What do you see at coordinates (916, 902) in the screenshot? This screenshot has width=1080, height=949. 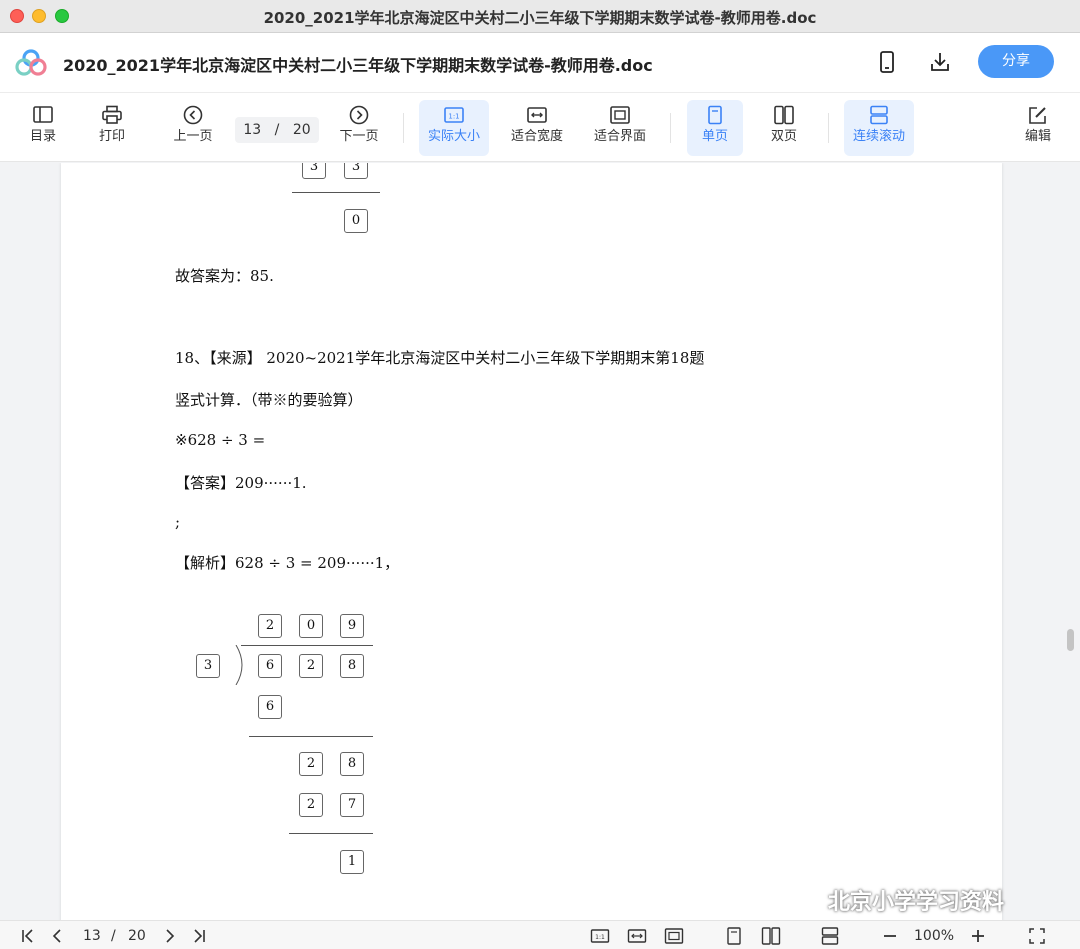 I see `watermark-label: 北京小学学习资料` at bounding box center [916, 902].